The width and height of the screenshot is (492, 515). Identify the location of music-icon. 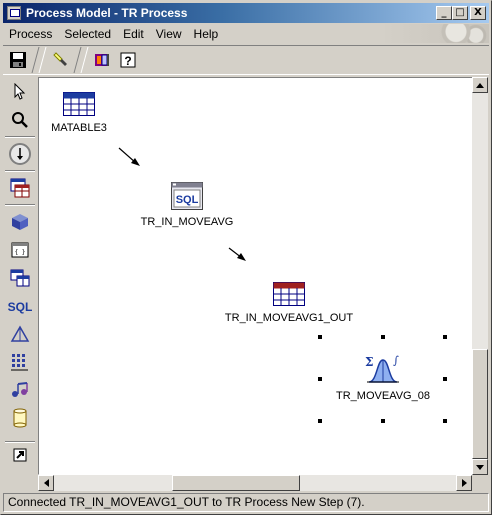
(20, 389).